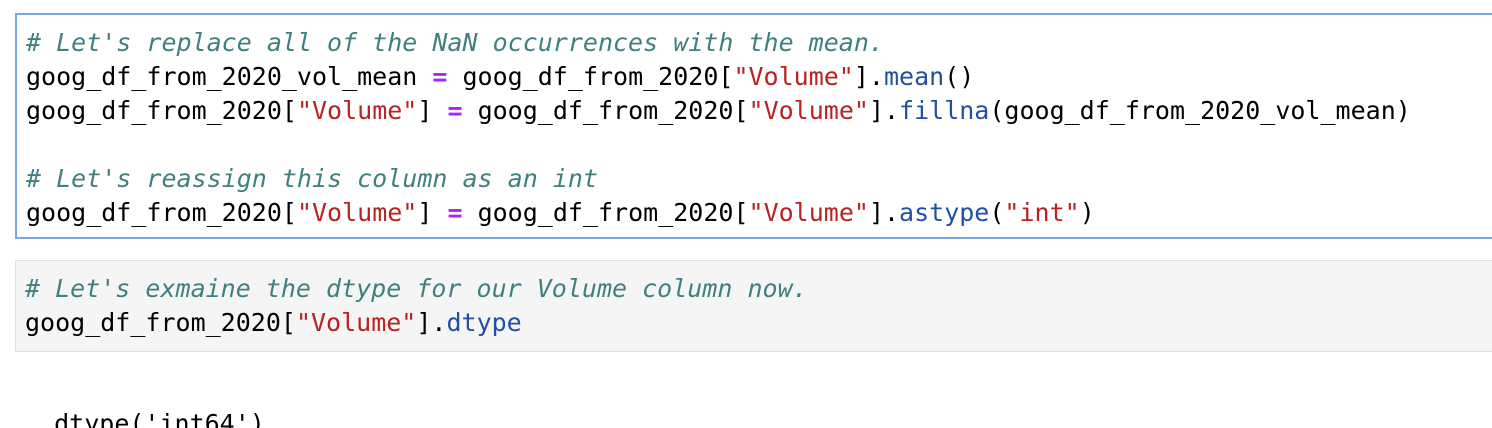 The width and height of the screenshot is (1492, 428). What do you see at coordinates (959, 76) in the screenshot?
I see `code-token: ()` at bounding box center [959, 76].